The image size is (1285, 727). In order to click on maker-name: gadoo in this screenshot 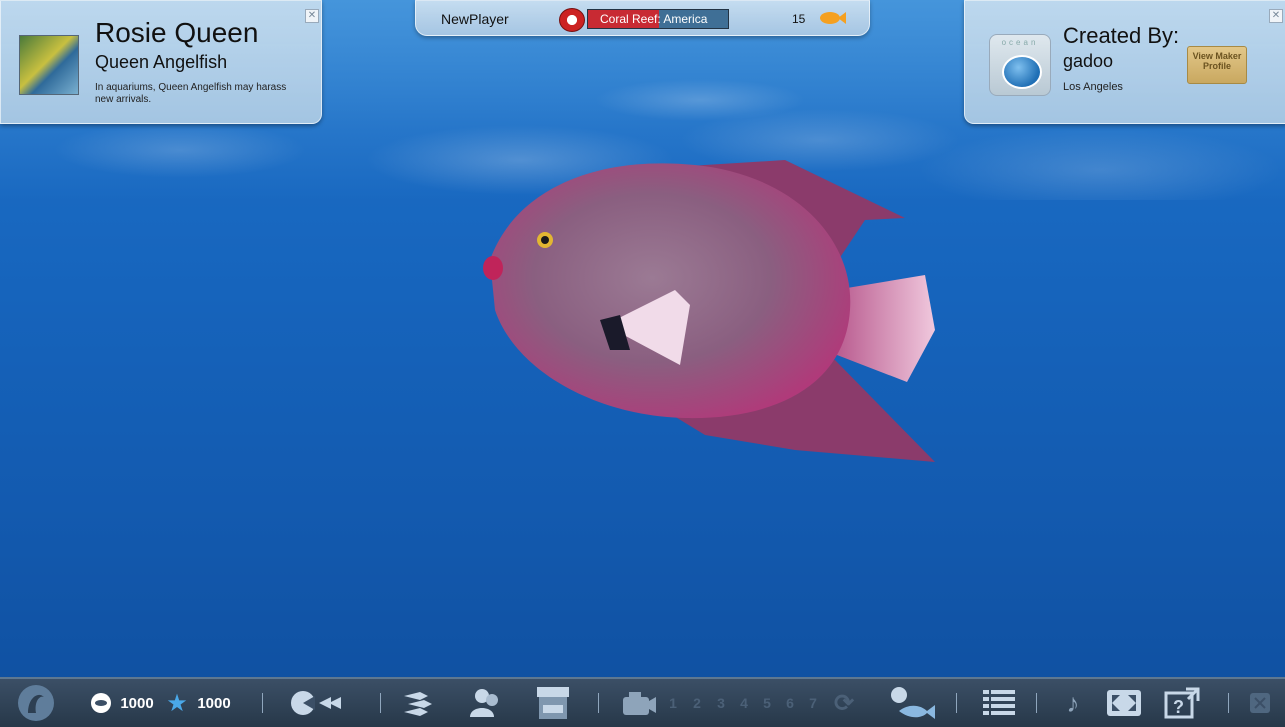, I will do `click(1088, 61)`.